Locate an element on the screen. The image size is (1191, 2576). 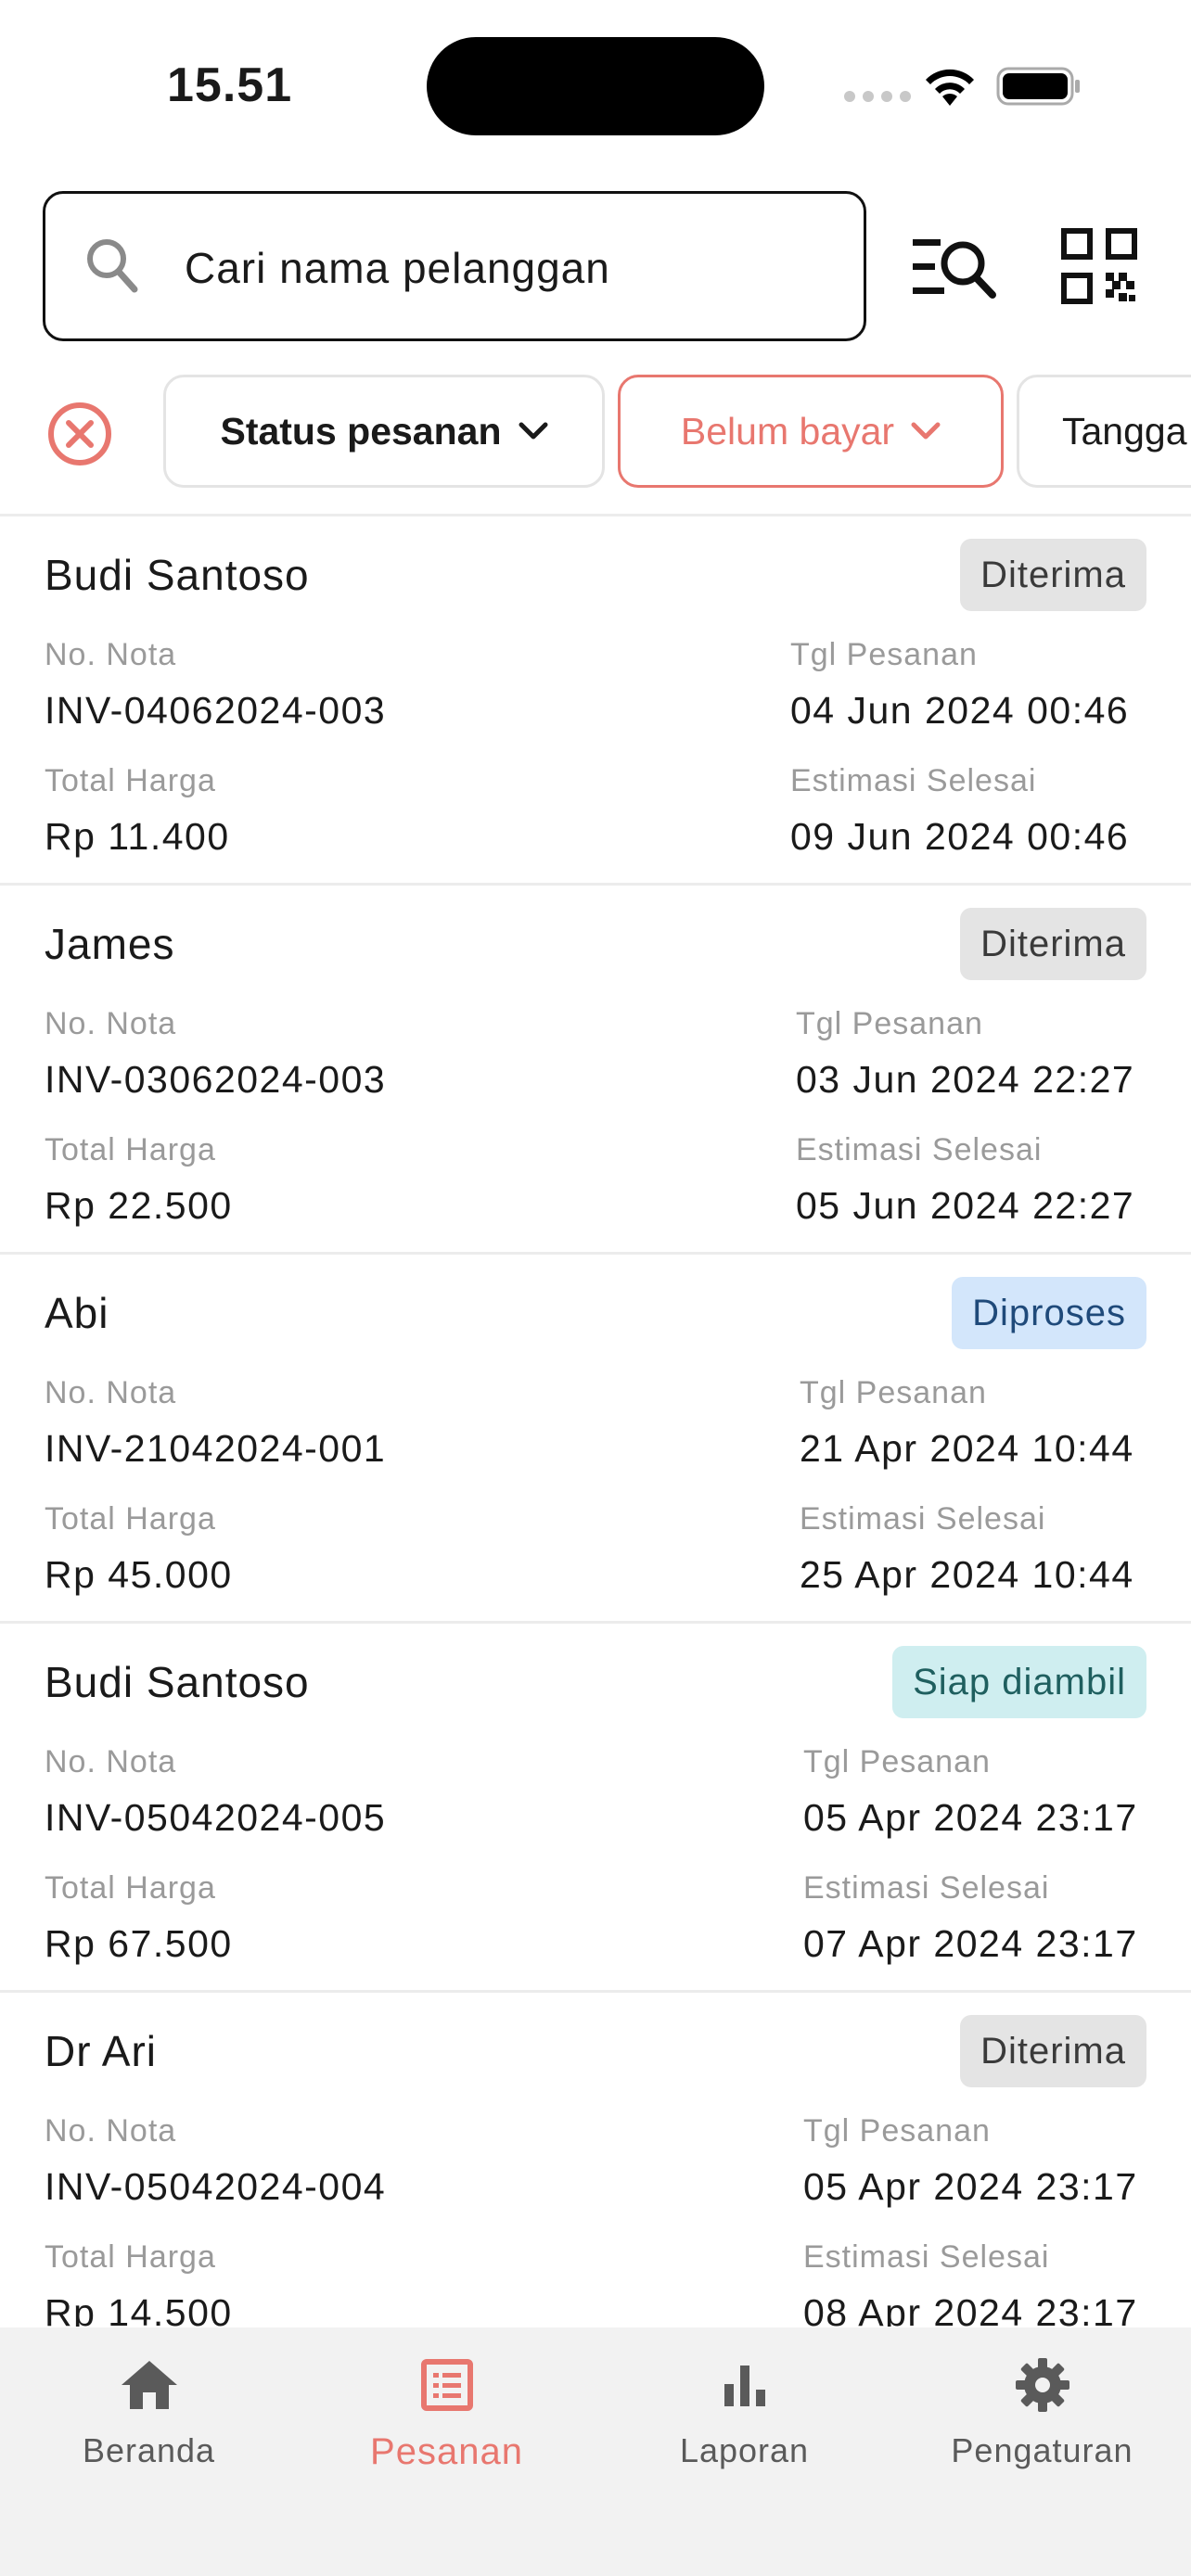
bottom-nav: Beranda Pesanan Laporan Pengaturan is located at coordinates (595, 2451).